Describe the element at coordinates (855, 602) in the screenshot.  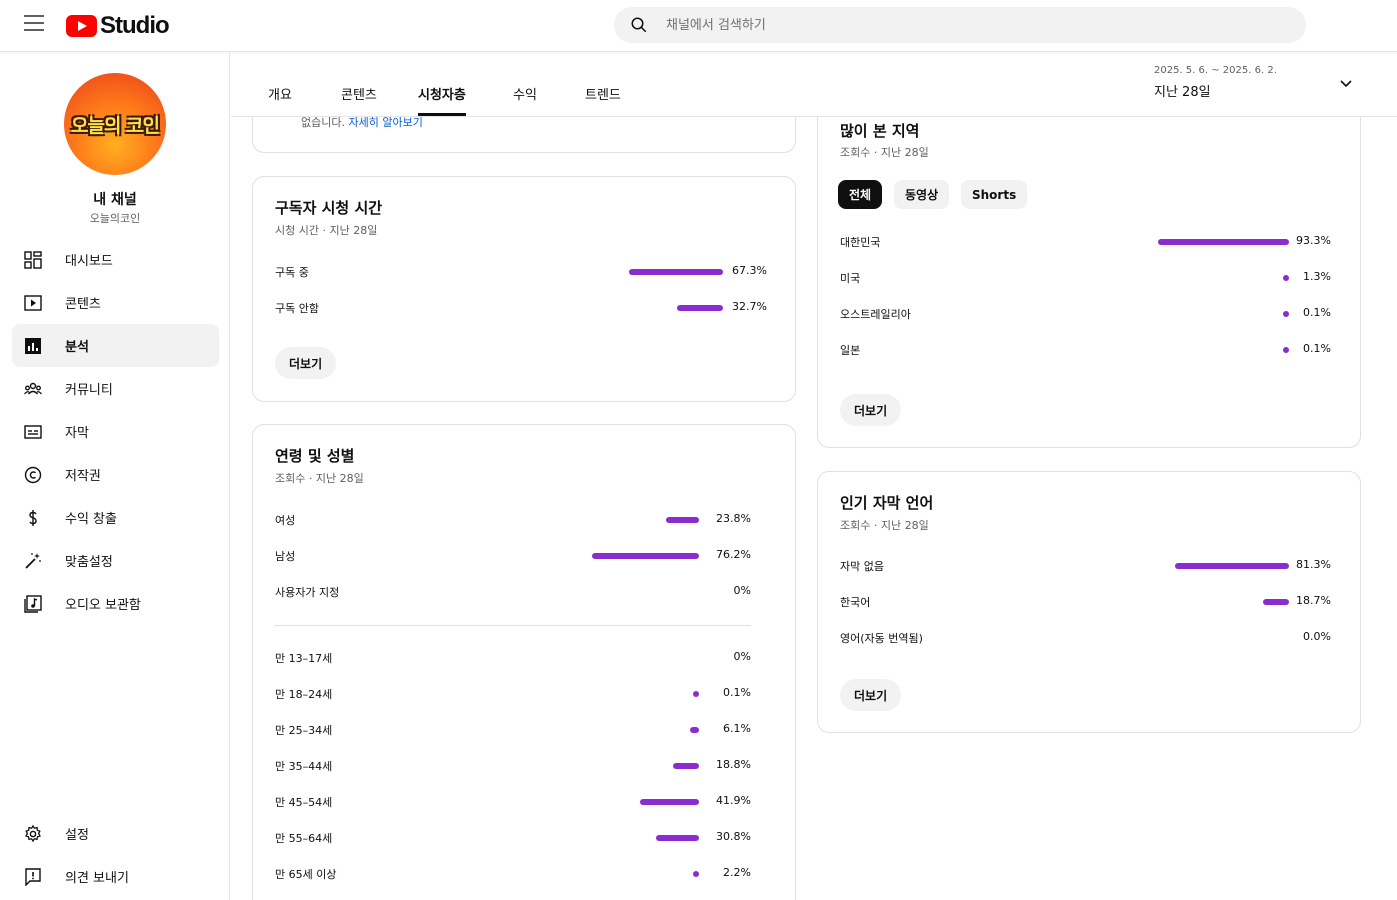
I see `row-label: 한국어` at that location.